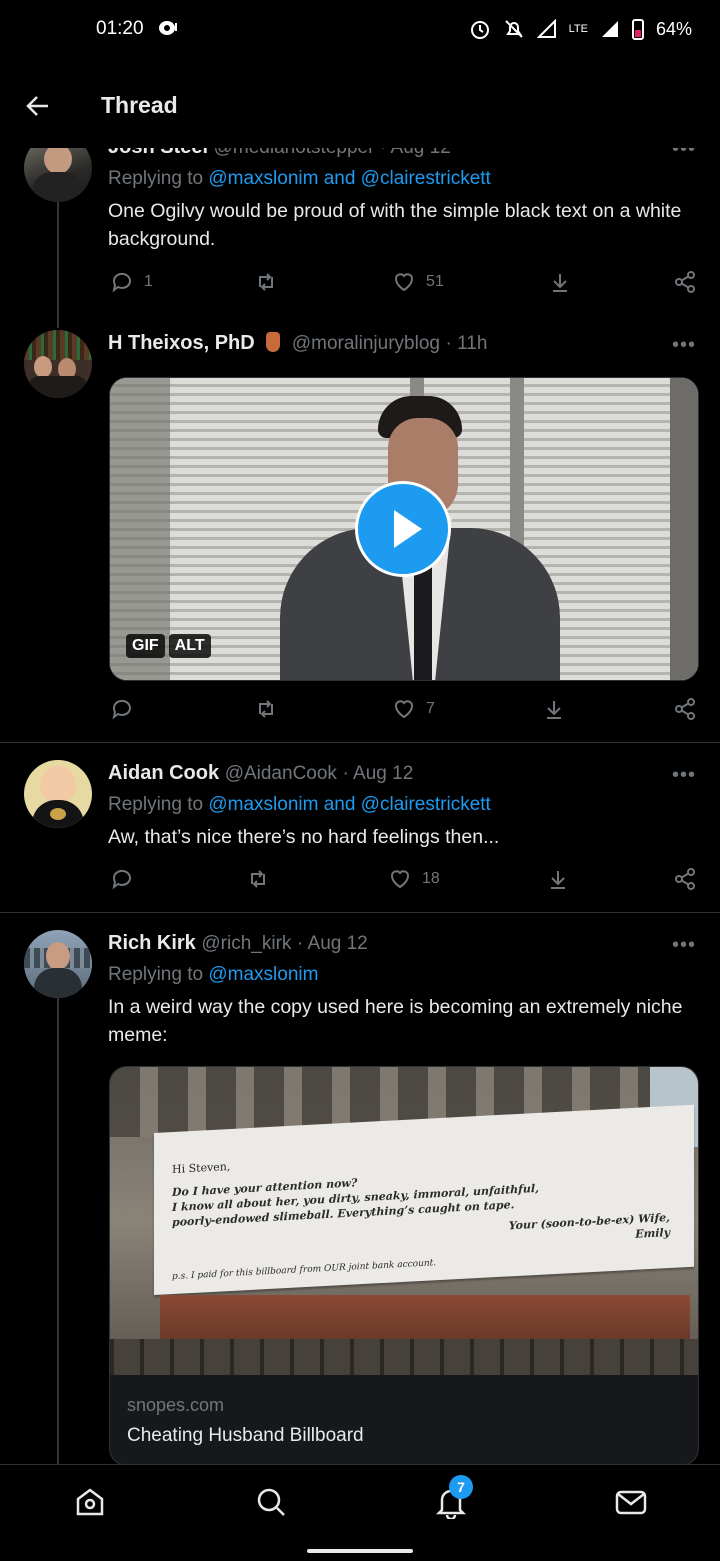 The height and width of the screenshot is (1561, 720). What do you see at coordinates (181, 343) in the screenshot?
I see `author-name: H Theixos, PhD` at bounding box center [181, 343].